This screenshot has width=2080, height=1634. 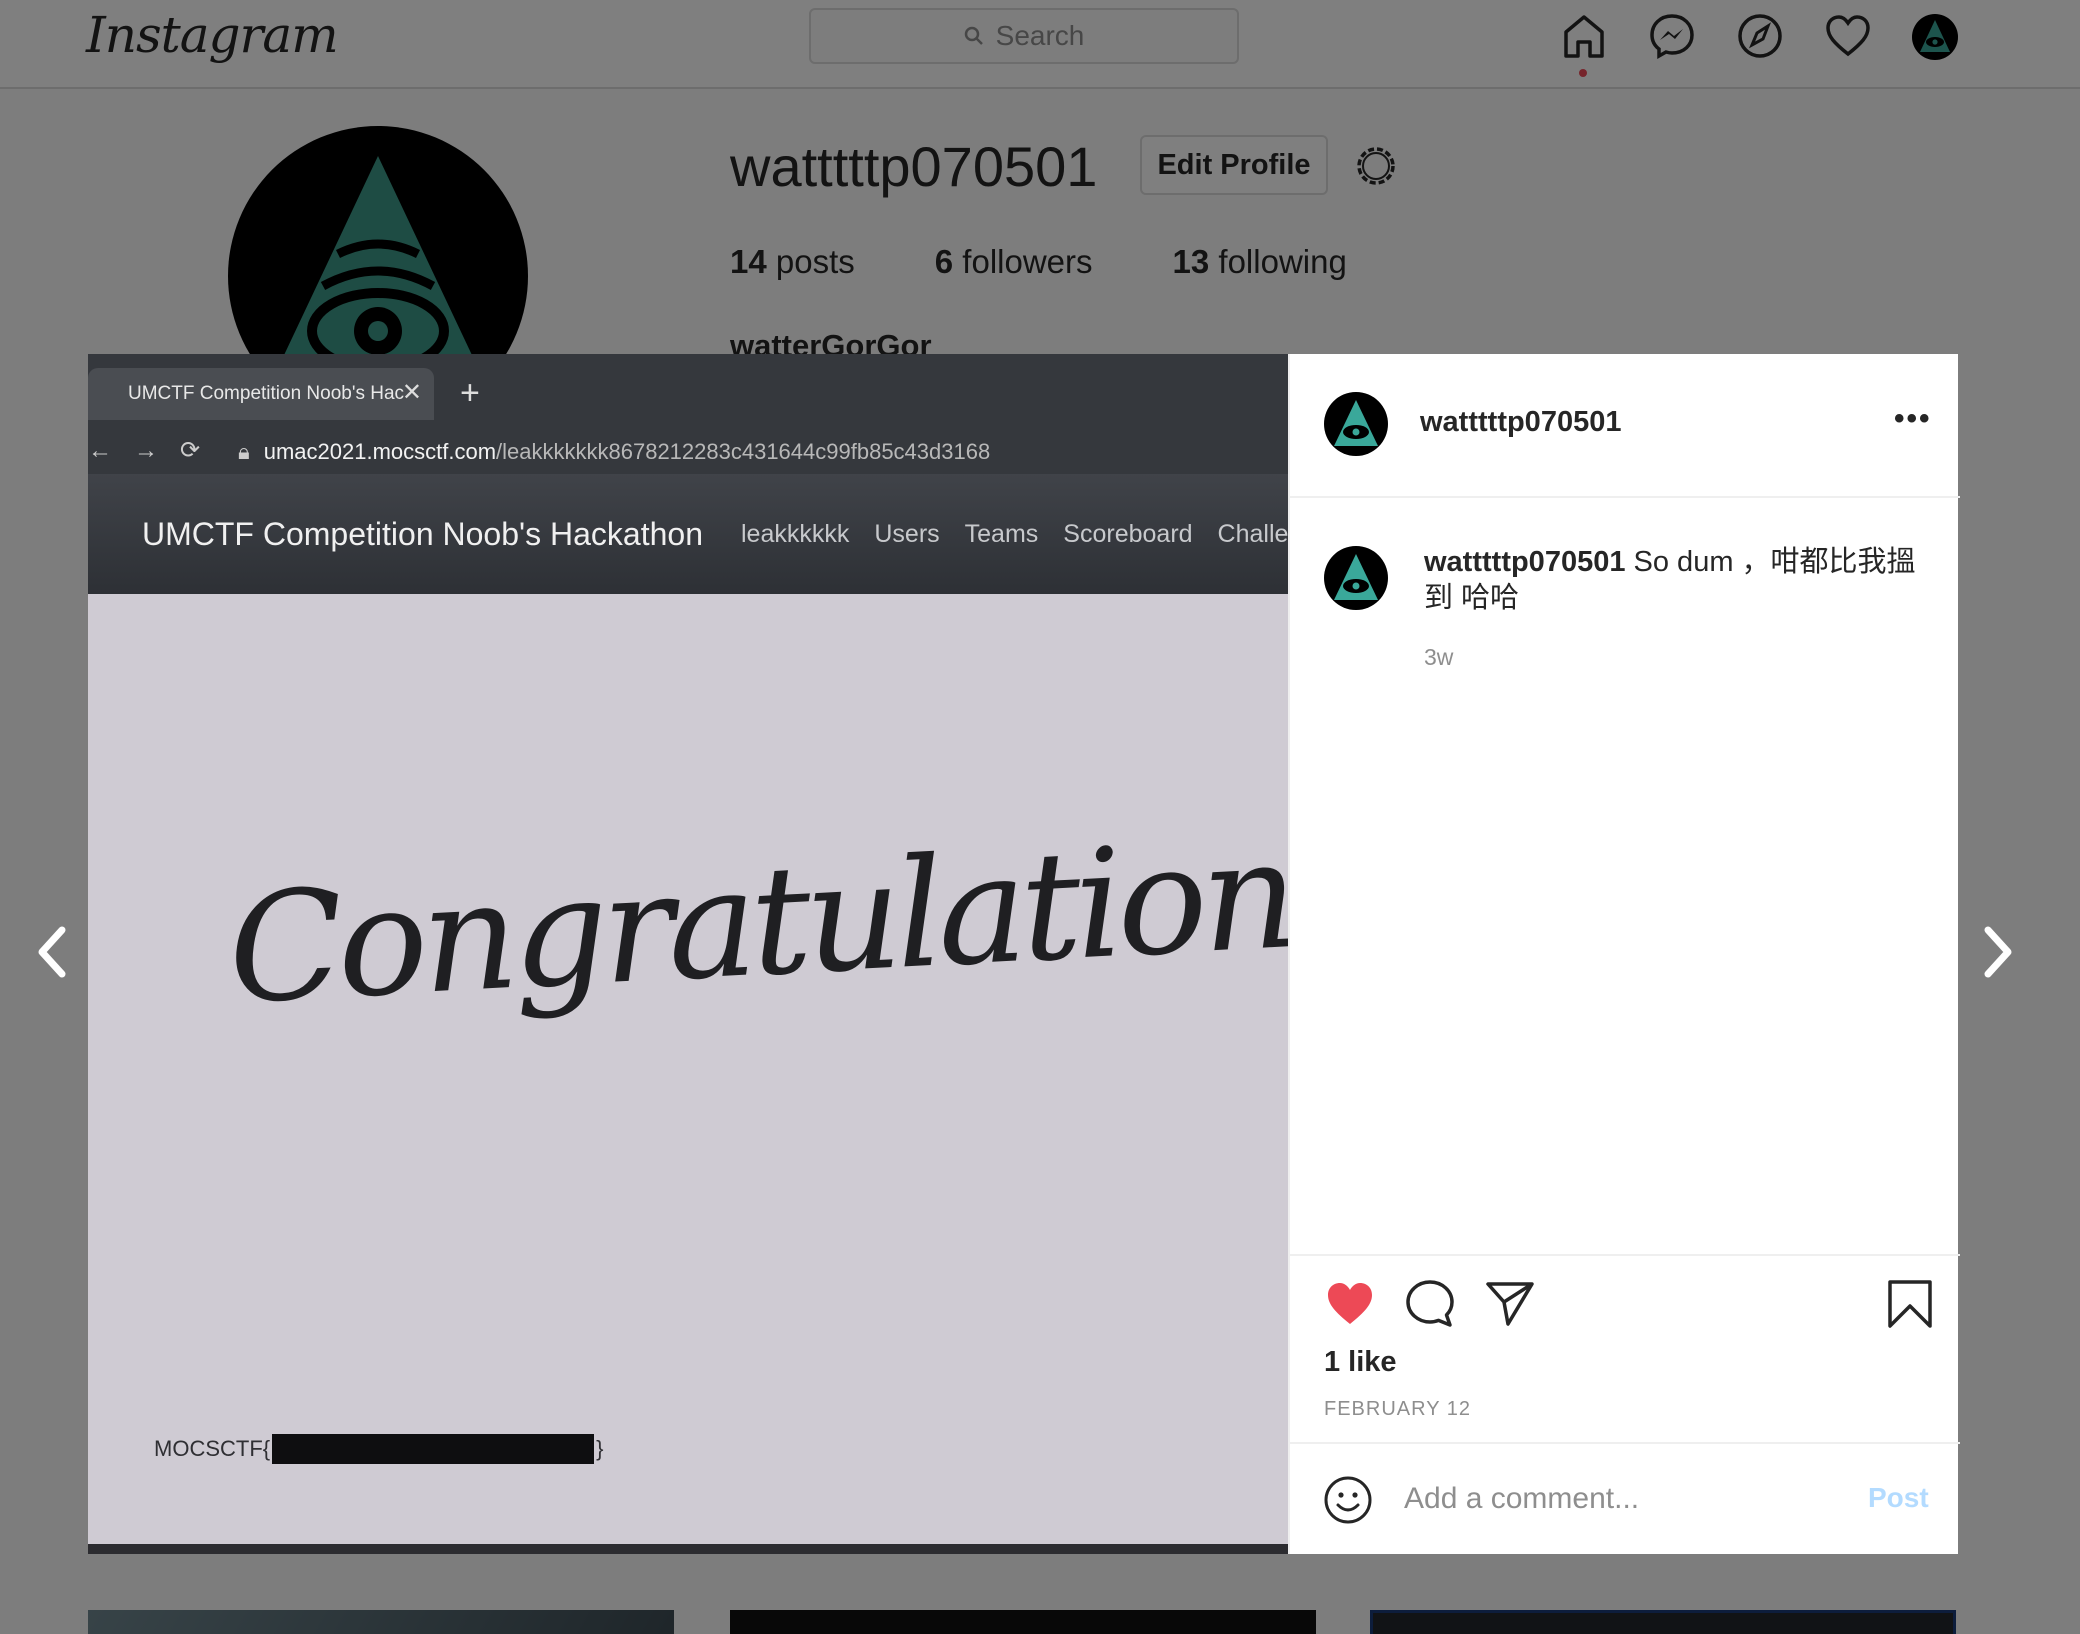 I want to click on photo-lock-icon: 🔒︎, so click(x=244, y=451).